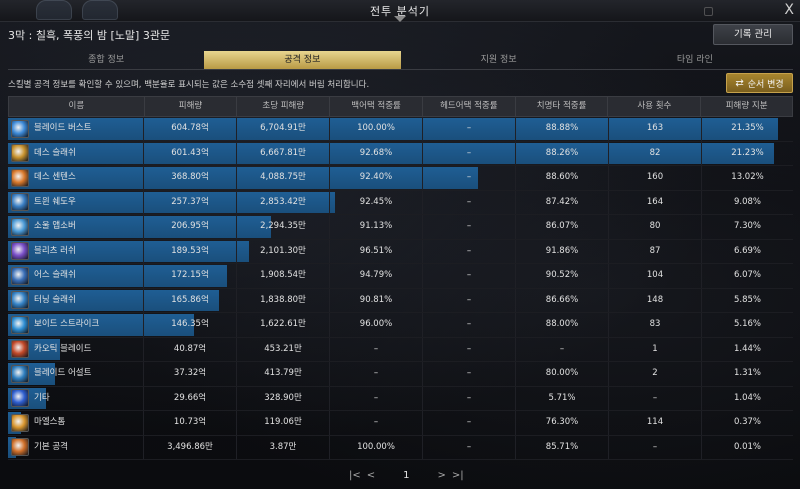 The width and height of the screenshot is (800, 489). I want to click on tab-attack-info: 공격 정보, so click(302, 60).